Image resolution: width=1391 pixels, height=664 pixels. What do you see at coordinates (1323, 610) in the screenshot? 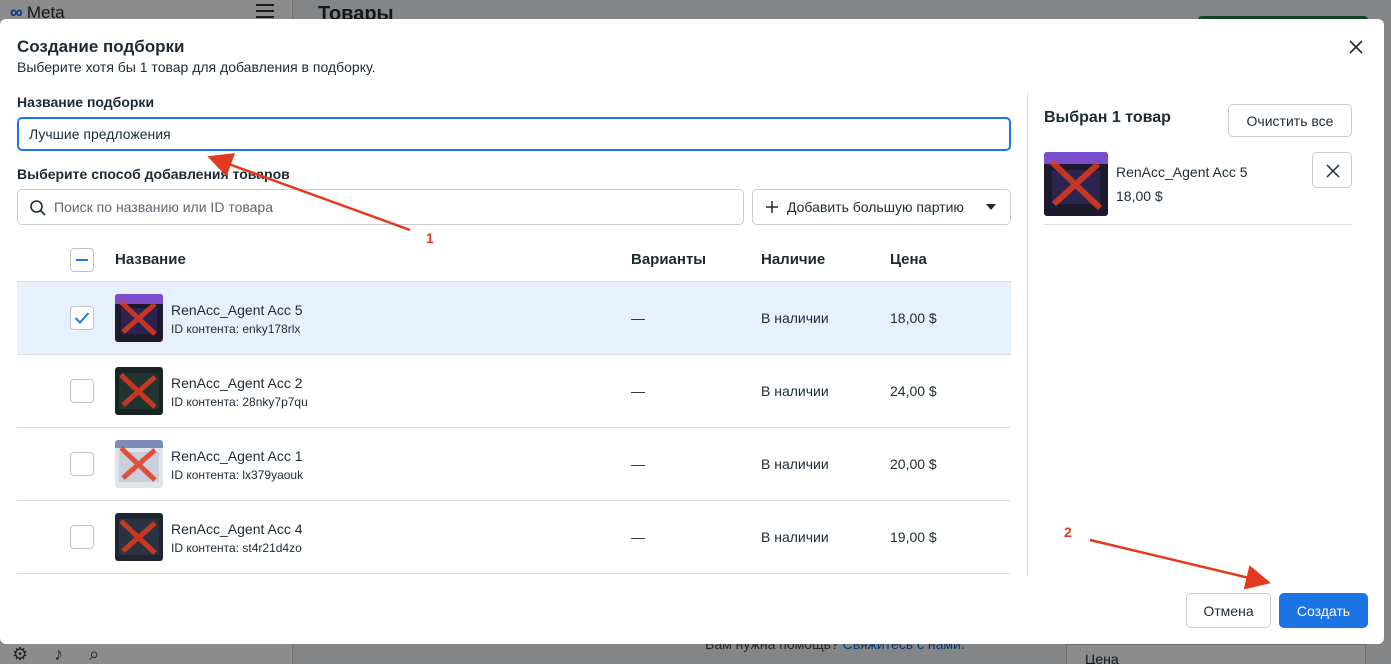
I see `create-button: Создать` at bounding box center [1323, 610].